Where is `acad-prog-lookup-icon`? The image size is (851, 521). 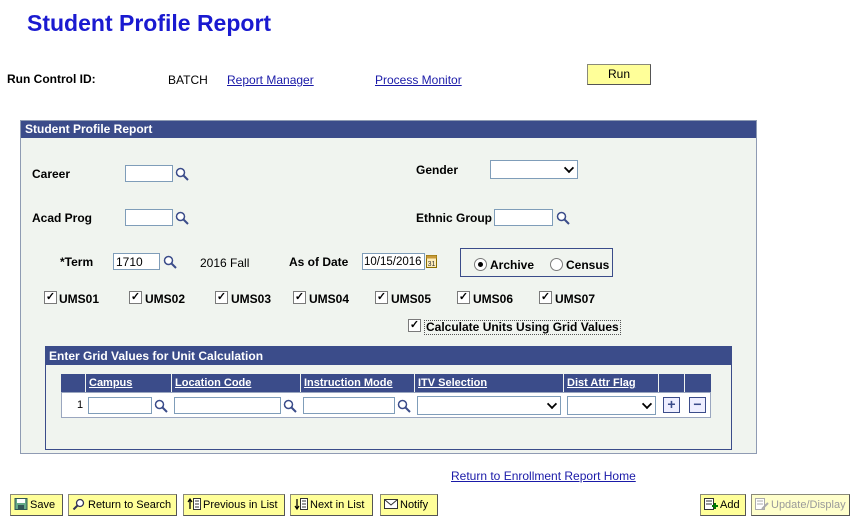 acad-prog-lookup-icon is located at coordinates (182, 218).